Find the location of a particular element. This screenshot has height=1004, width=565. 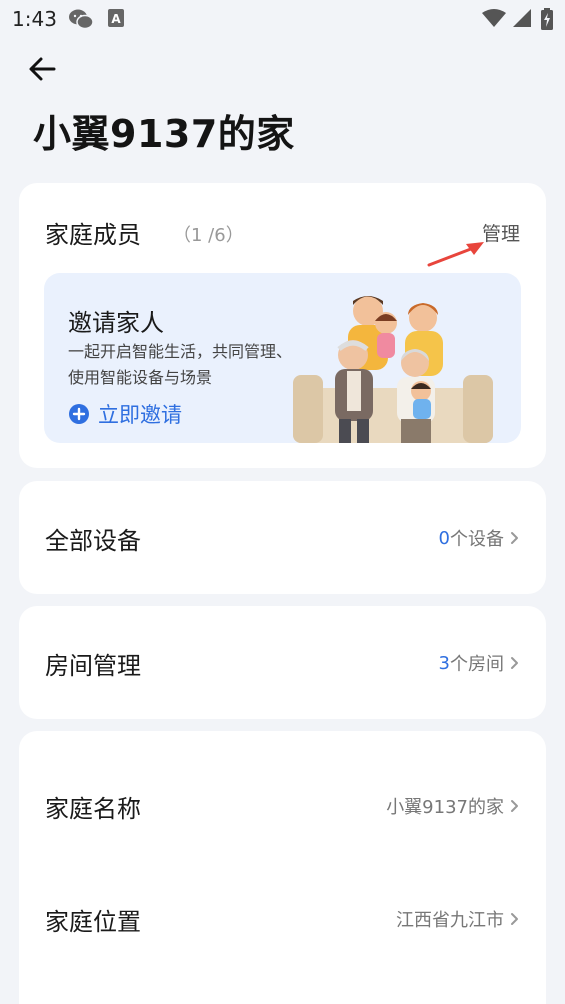

all-devices-row: 全部设备 0 个设备 is located at coordinates (282, 537).